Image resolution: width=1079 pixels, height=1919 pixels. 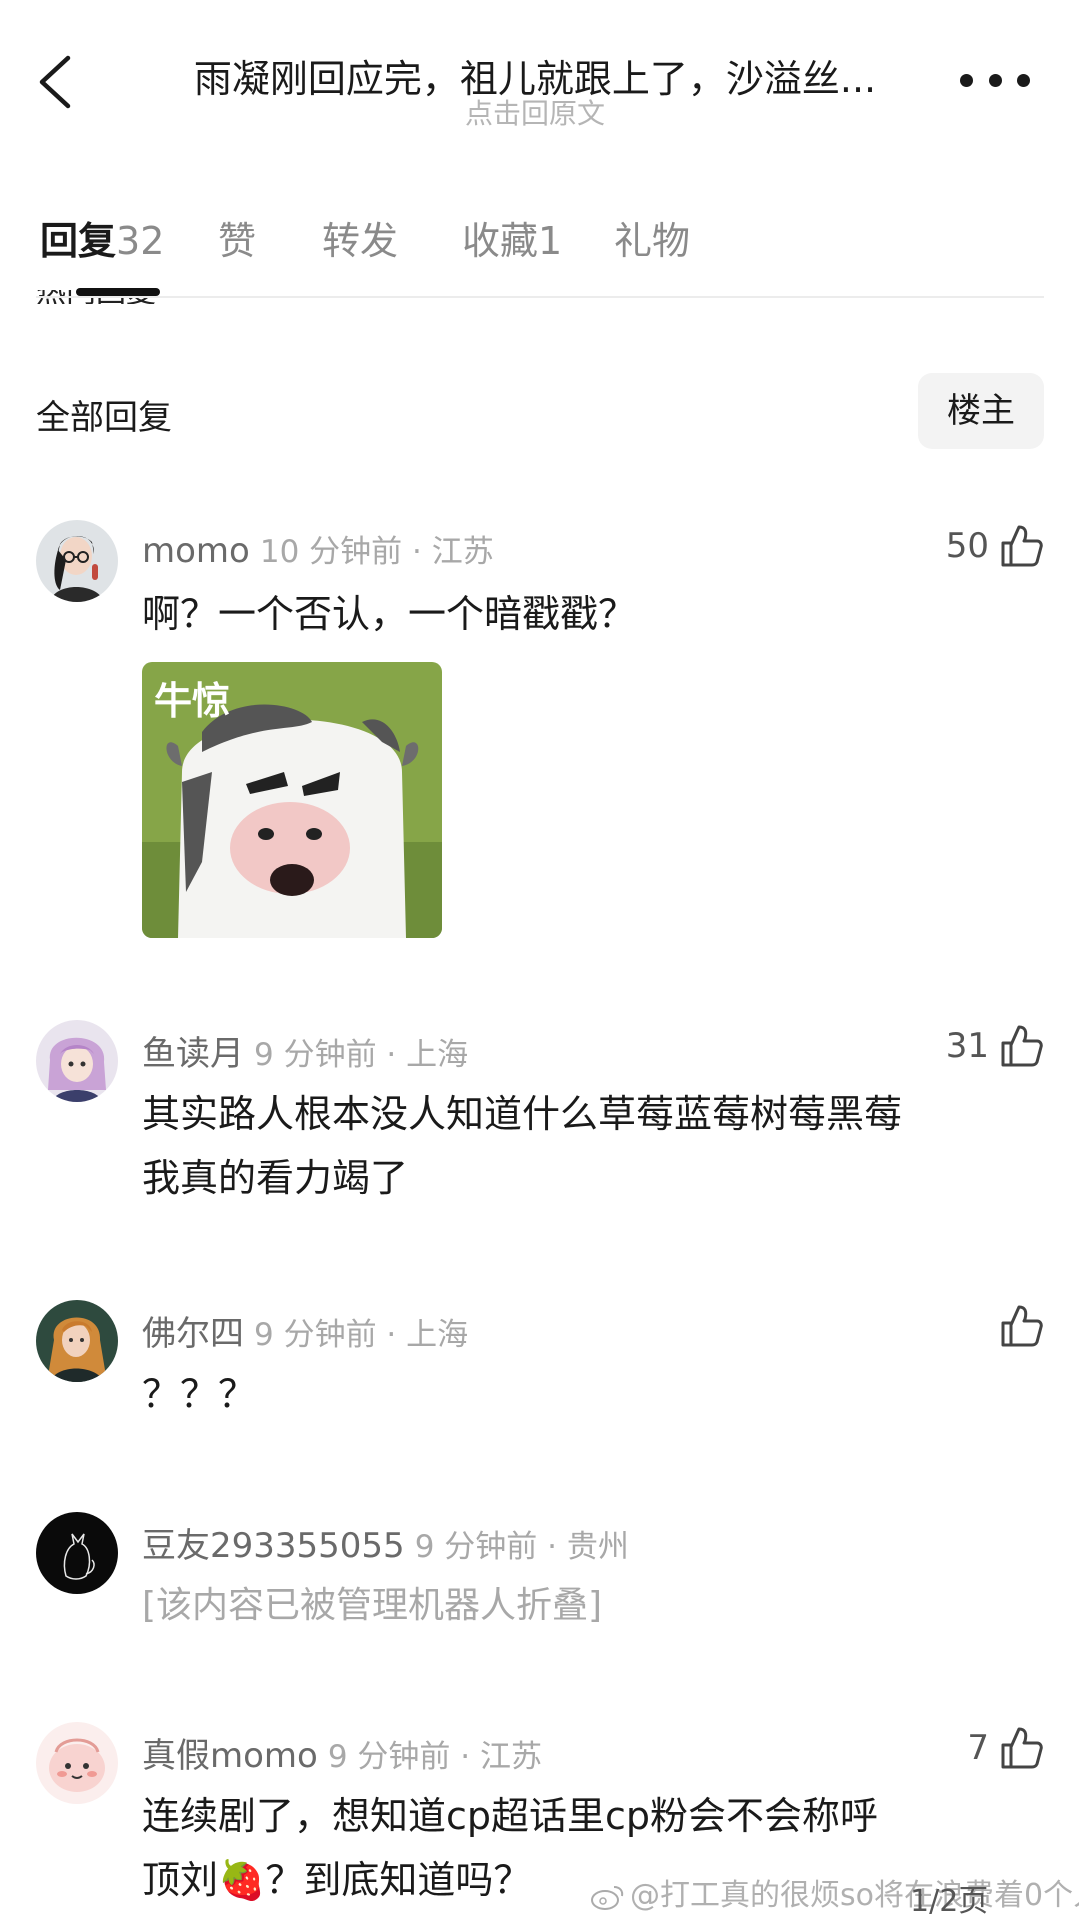 I want to click on tab-reposts: 转发, so click(x=360, y=237).